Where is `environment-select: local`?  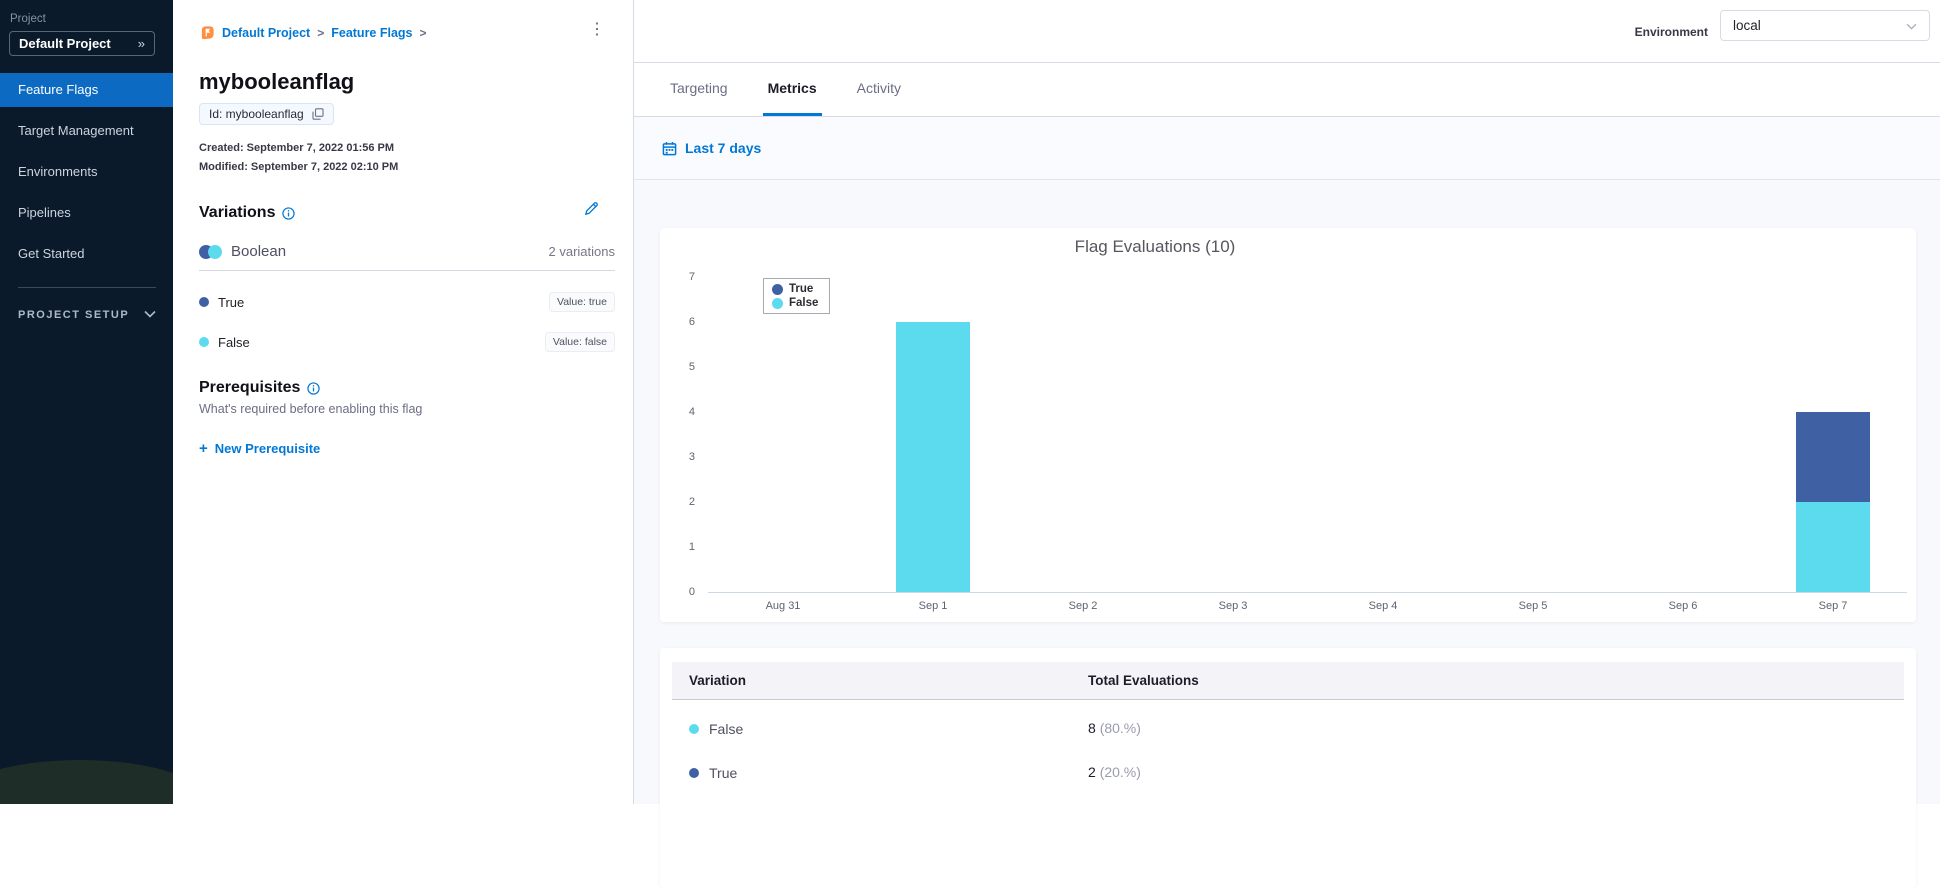
environment-select: local is located at coordinates (1825, 25).